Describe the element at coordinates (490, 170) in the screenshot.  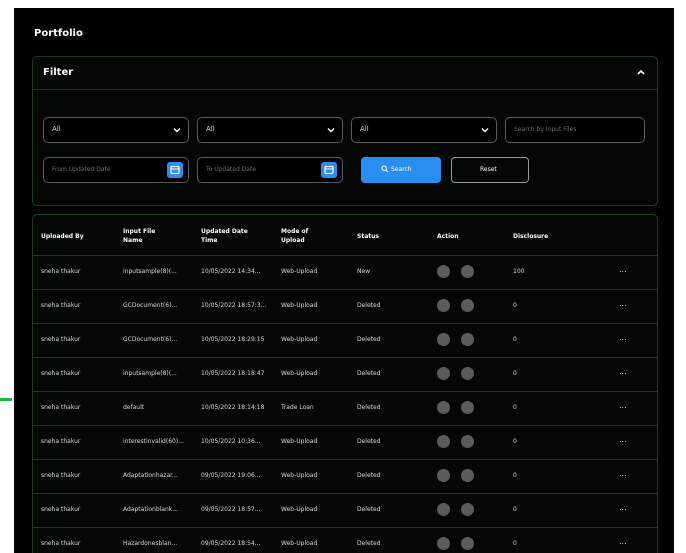
I see `reset-button: Reset` at that location.